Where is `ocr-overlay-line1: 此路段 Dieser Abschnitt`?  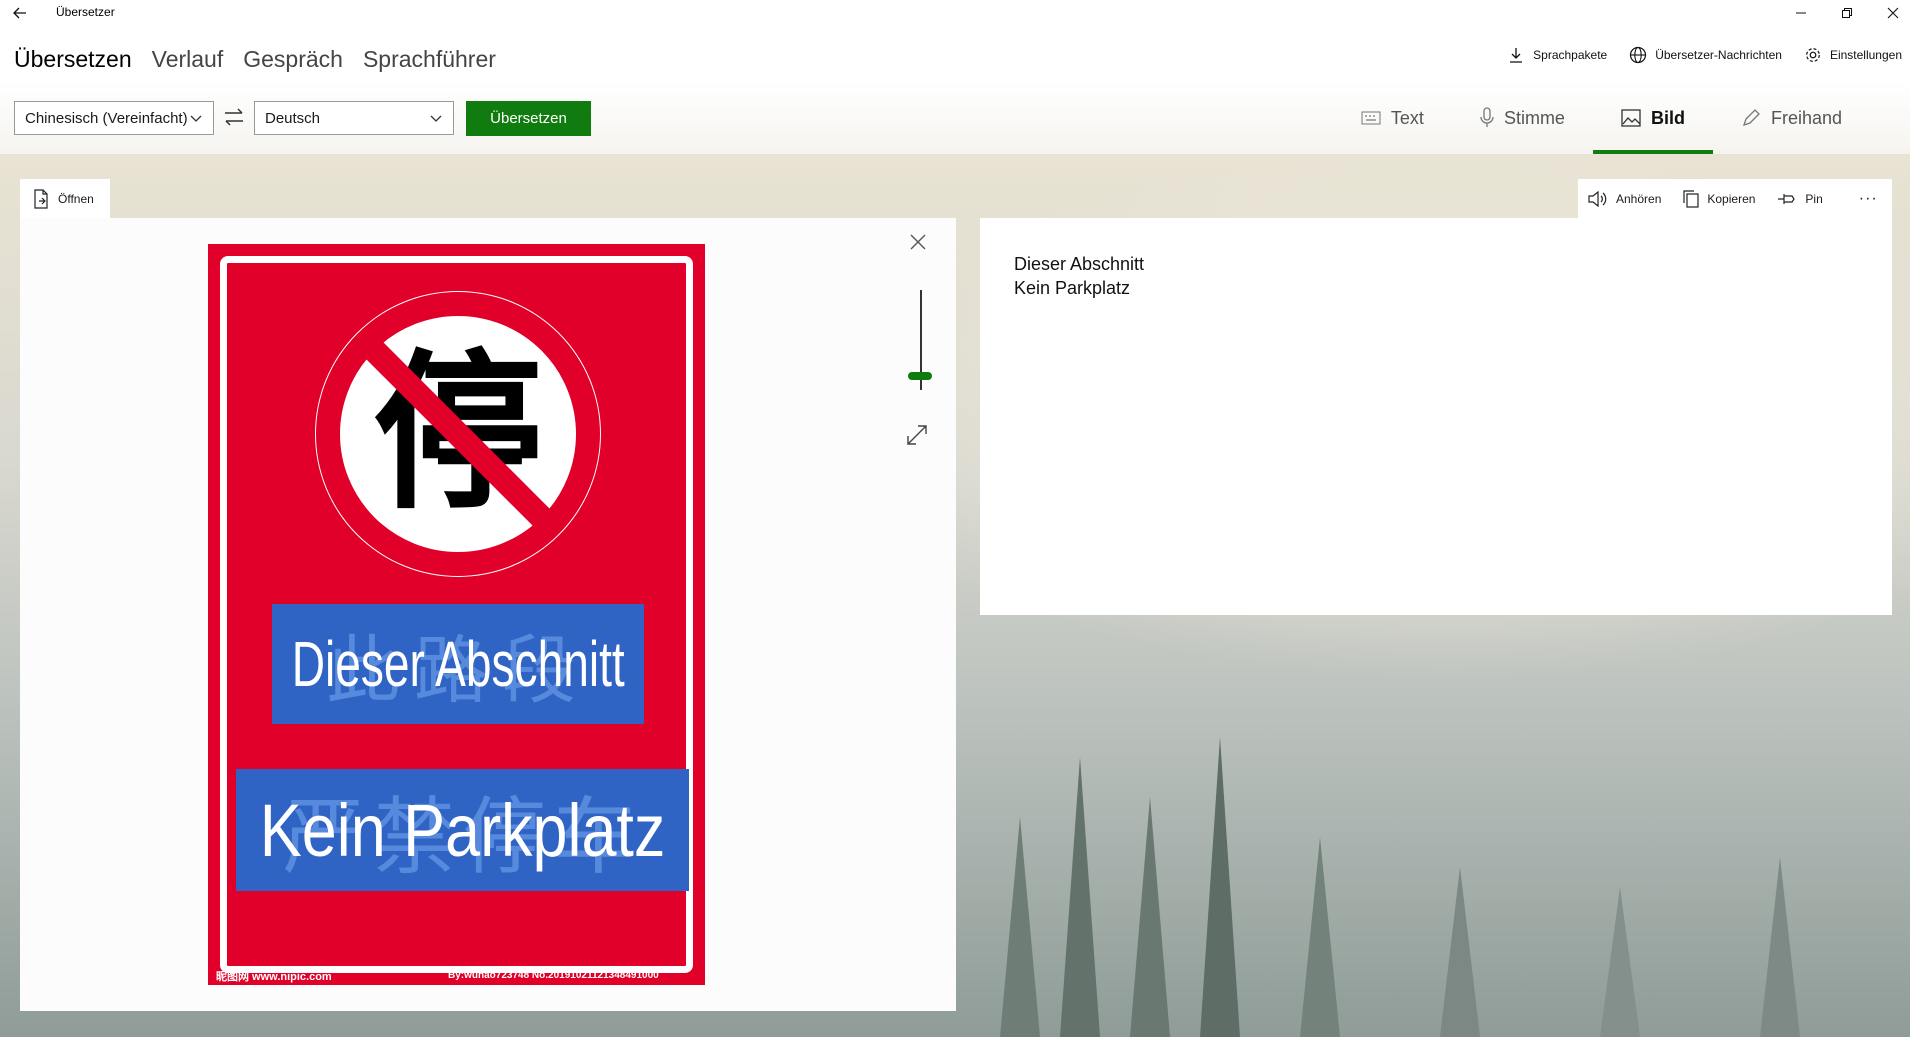
ocr-overlay-line1: 此路段 Dieser Abschnitt is located at coordinates (458, 664).